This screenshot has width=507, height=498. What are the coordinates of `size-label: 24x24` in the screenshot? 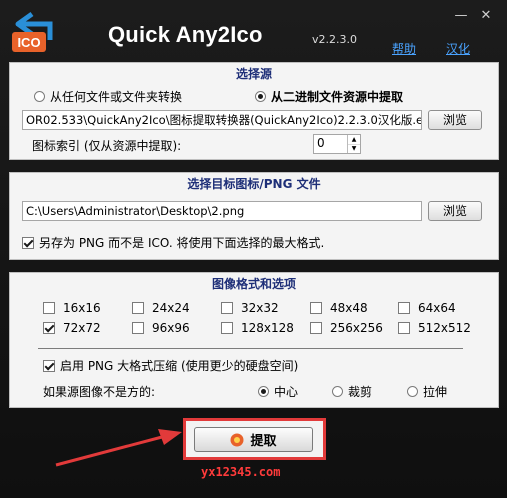 It's located at (171, 308).